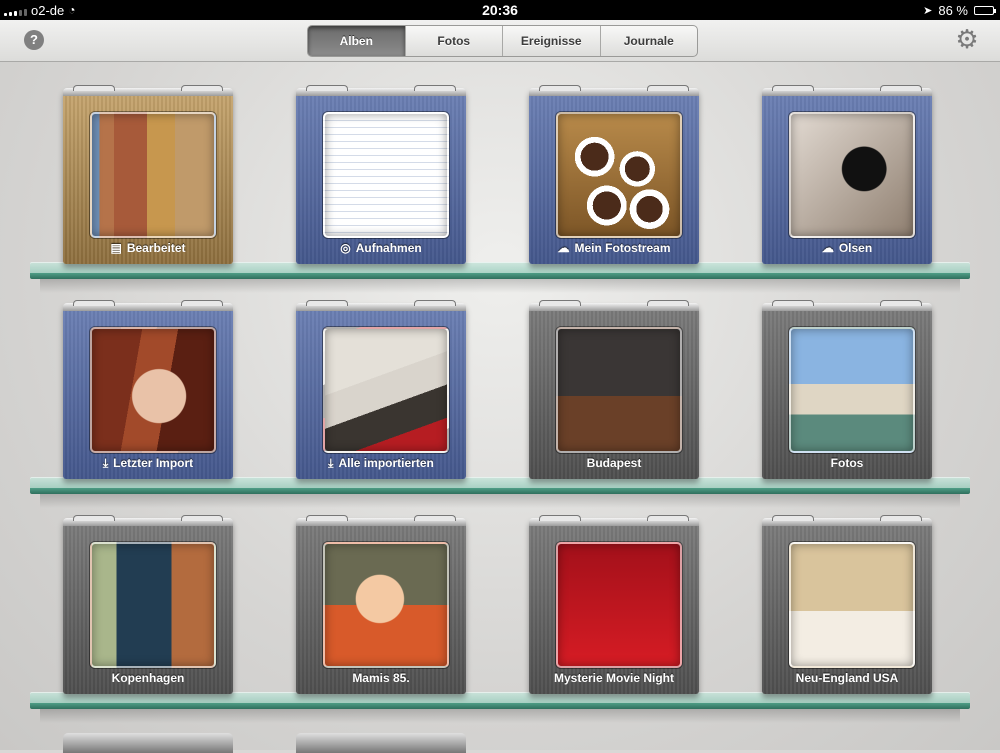  Describe the element at coordinates (345, 248) in the screenshot. I see `camera-roll-icon: ◎` at that location.